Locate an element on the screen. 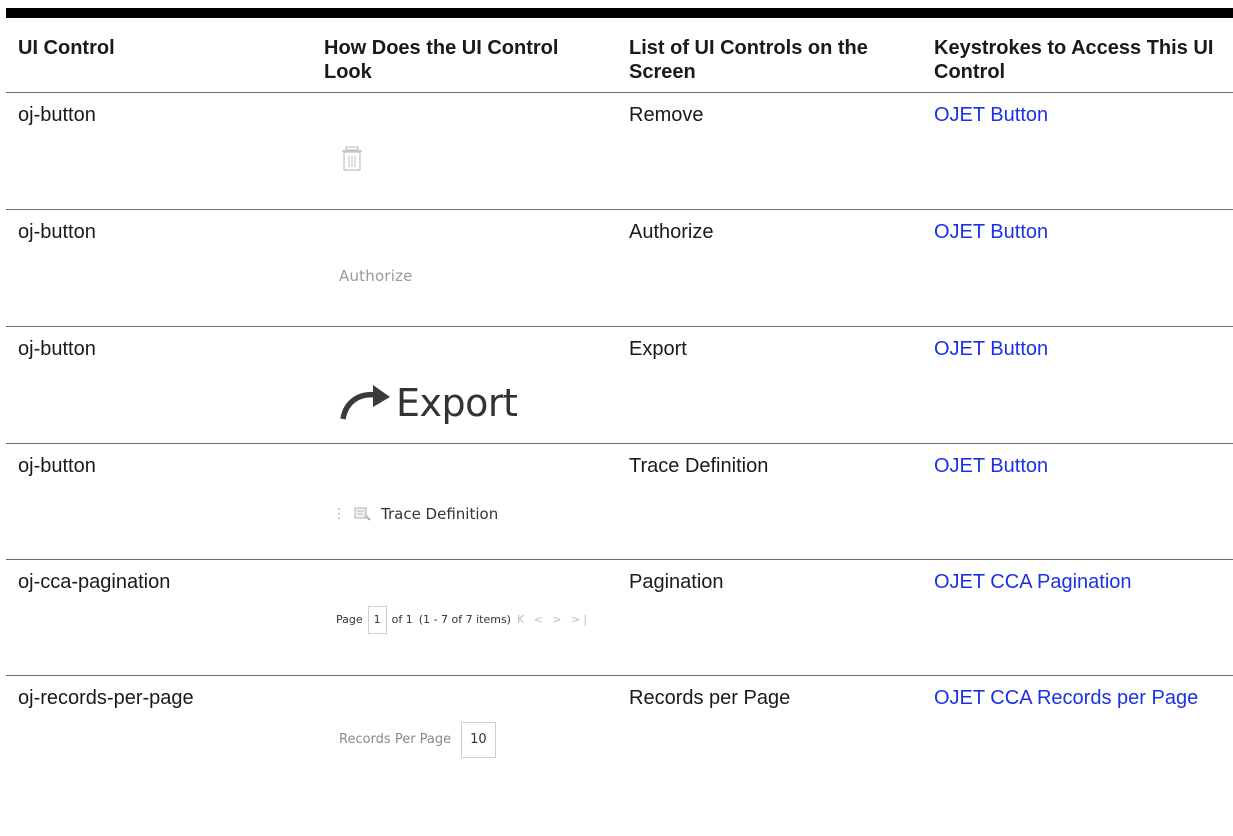 The height and width of the screenshot is (836, 1233). control-preview: Authorize is located at coordinates (464, 268).